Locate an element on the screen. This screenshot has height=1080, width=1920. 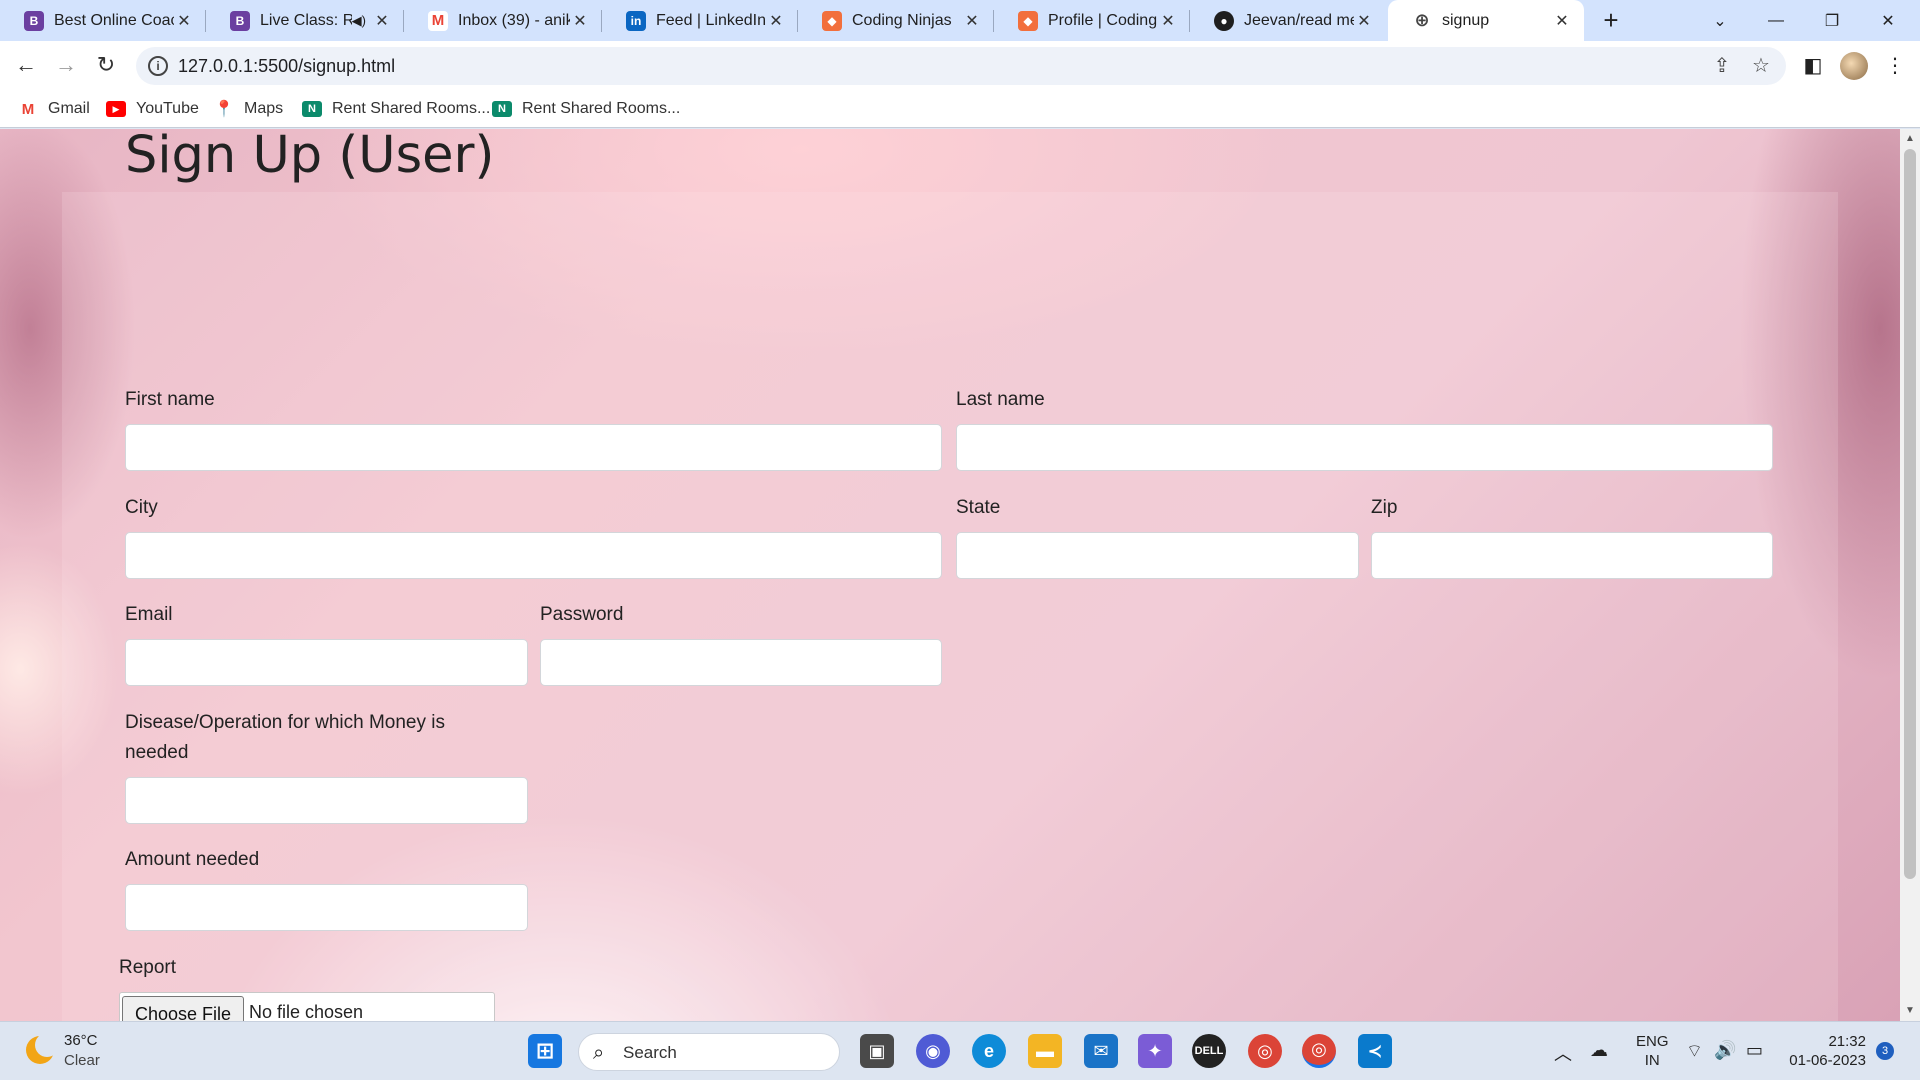
gmail-icon: M is located at coordinates (28, 109).